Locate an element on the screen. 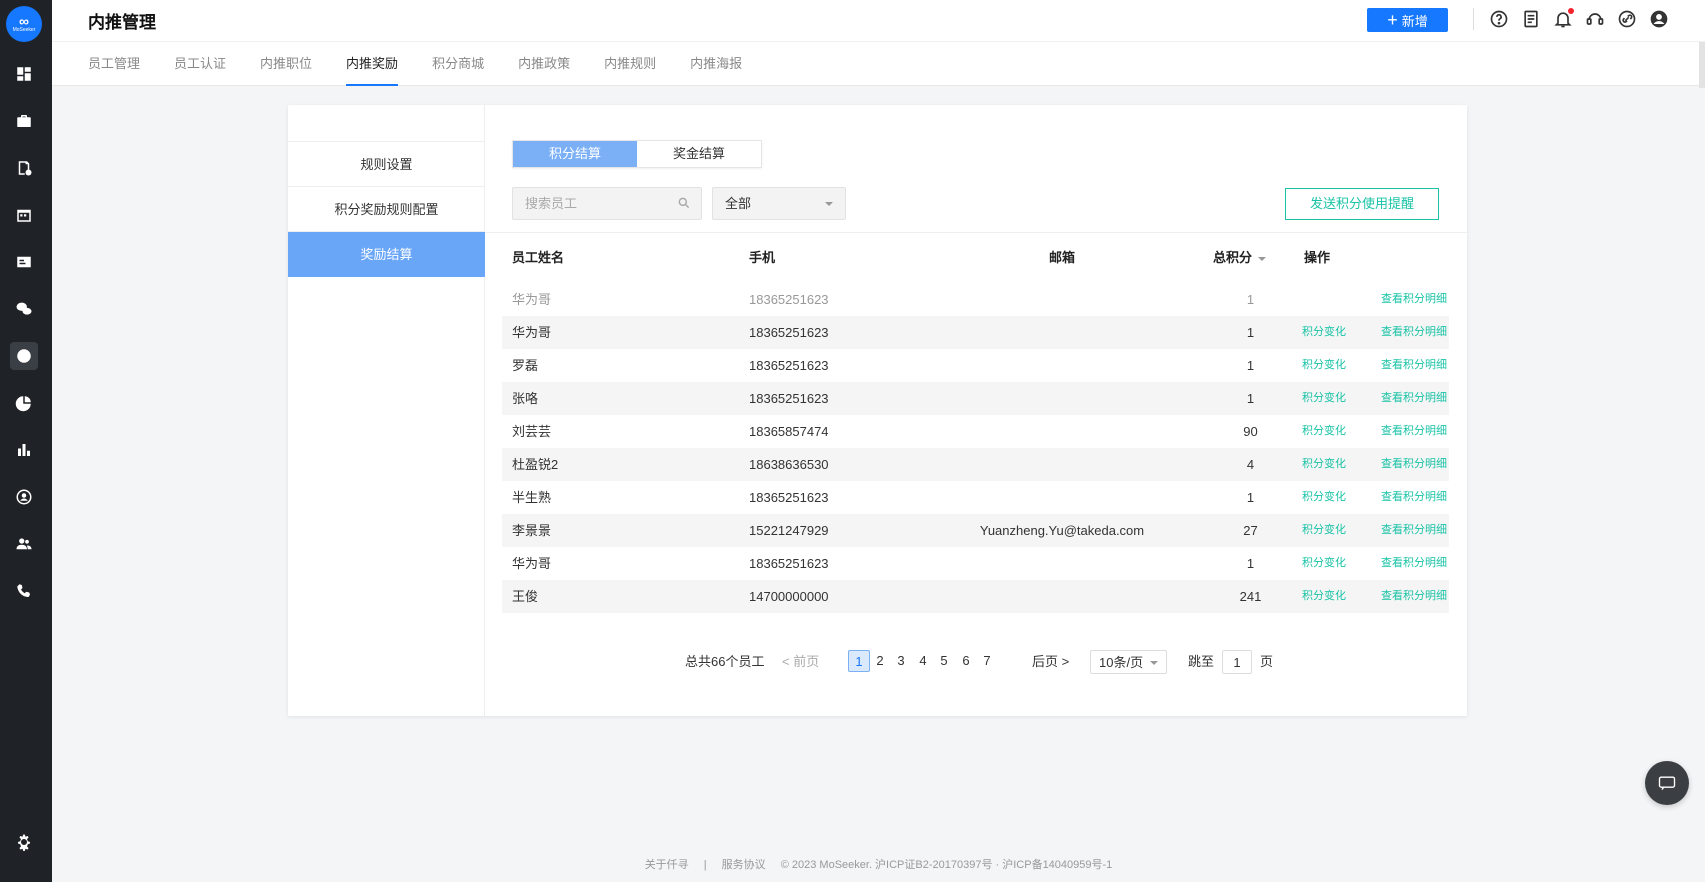 The height and width of the screenshot is (882, 1705). page-title: 内推管理 is located at coordinates (122, 22).